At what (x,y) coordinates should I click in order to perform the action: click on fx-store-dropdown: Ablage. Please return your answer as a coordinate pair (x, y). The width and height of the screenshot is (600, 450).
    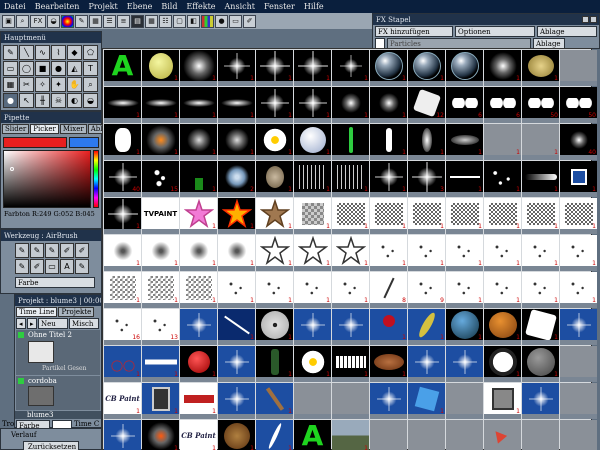
    Looking at the image, I should click on (567, 31).